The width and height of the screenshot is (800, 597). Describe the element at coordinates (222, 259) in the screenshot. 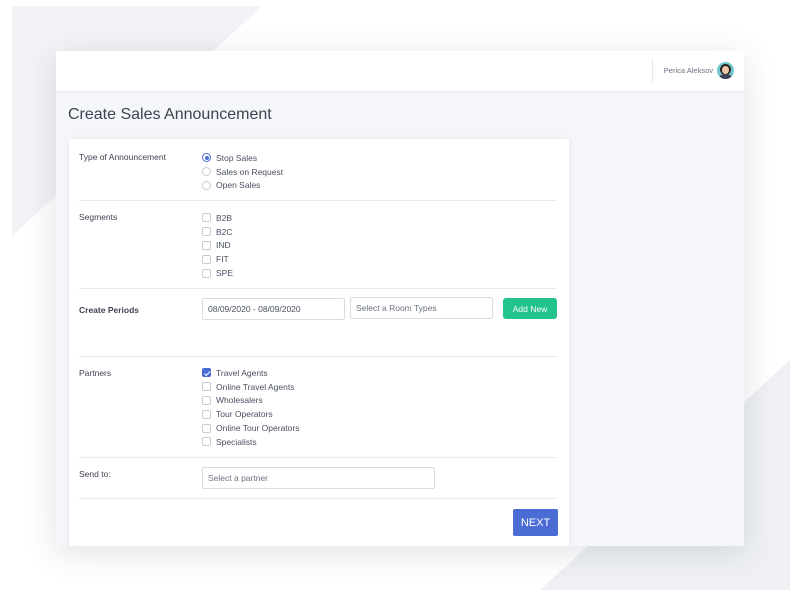

I see `checkbox-label: FIT` at that location.